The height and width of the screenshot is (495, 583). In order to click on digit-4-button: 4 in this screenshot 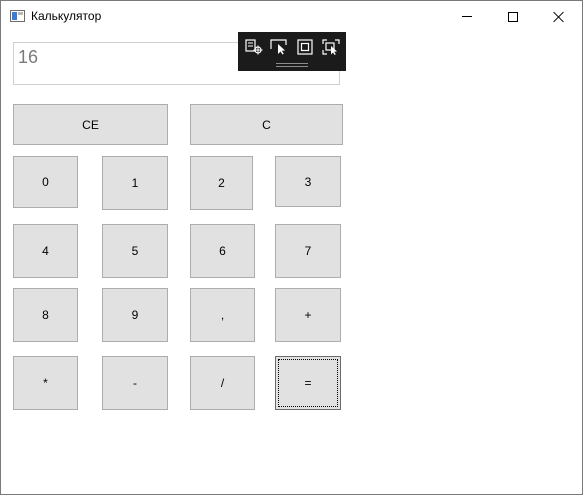, I will do `click(45, 251)`.